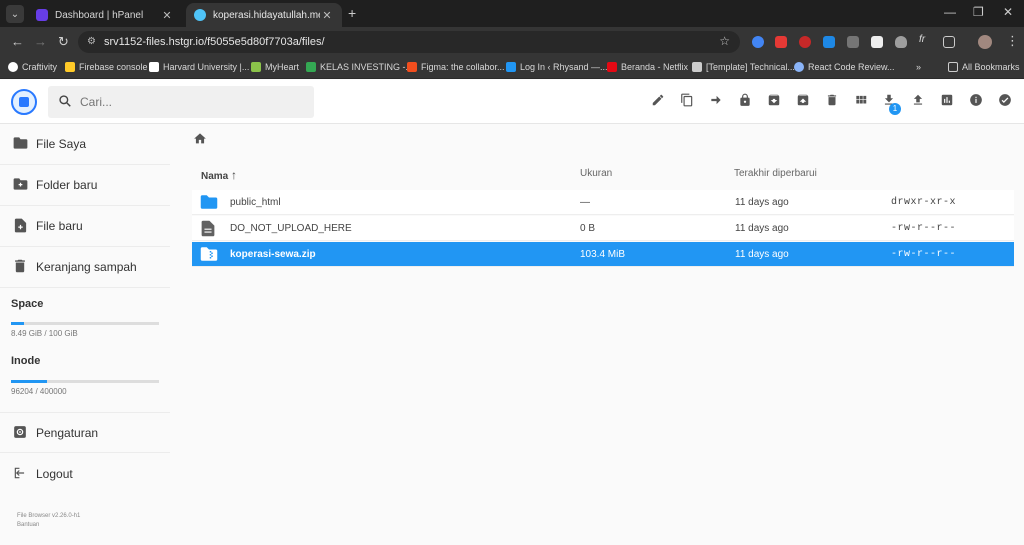 This screenshot has width=1024, height=545. Describe the element at coordinates (647, 67) in the screenshot. I see `bookmark-item: Beranda - Netflix` at that location.